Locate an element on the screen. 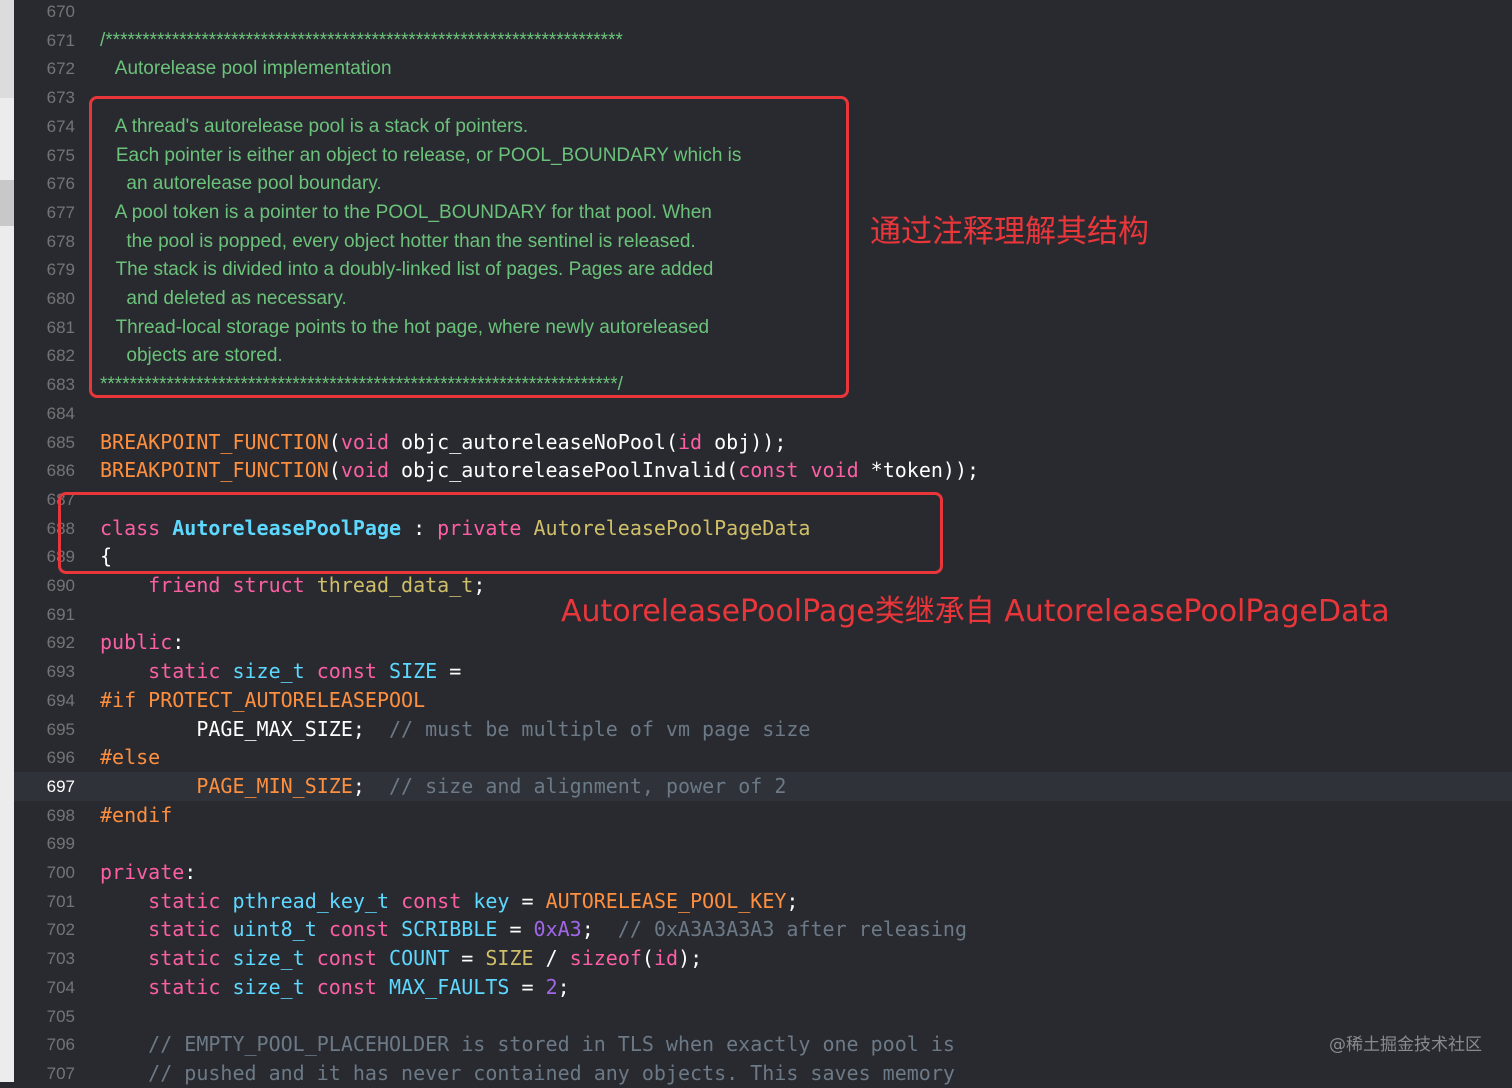  line-number: 698 is located at coordinates (44, 815).